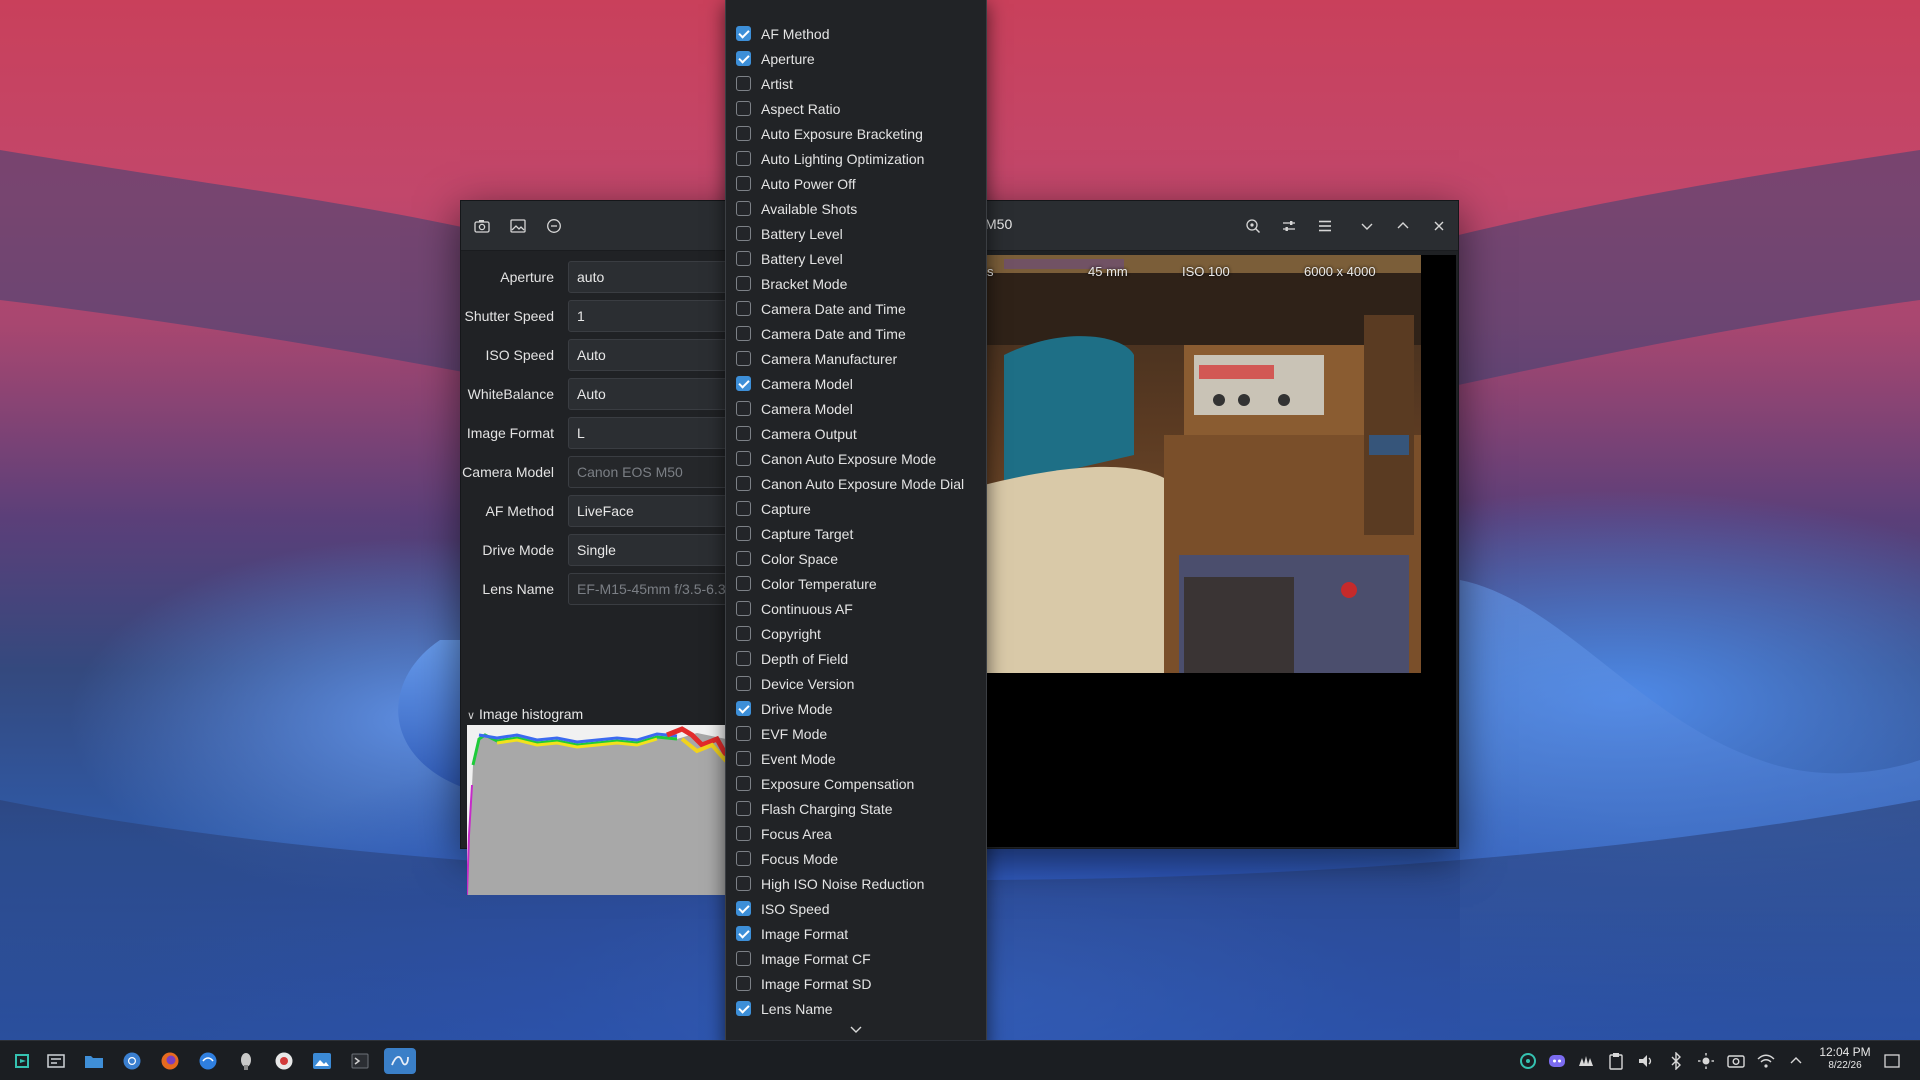  What do you see at coordinates (322, 1061) in the screenshot?
I see `photo-app-icon` at bounding box center [322, 1061].